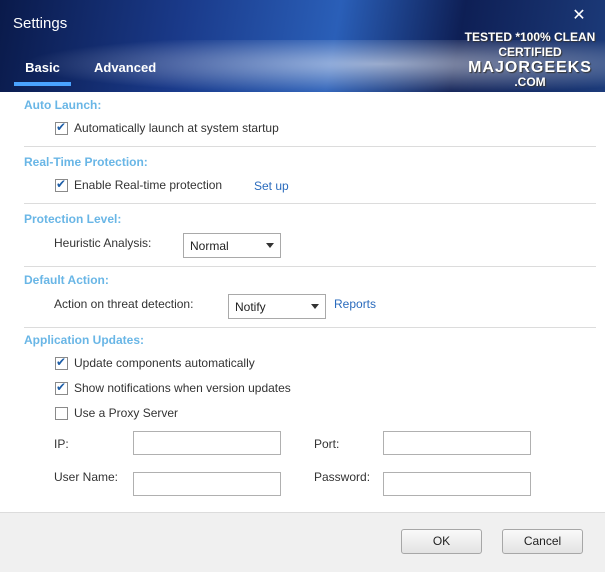 Image resolution: width=605 pixels, height=572 pixels. What do you see at coordinates (579, 16) in the screenshot?
I see `close-icon: ✕` at bounding box center [579, 16].